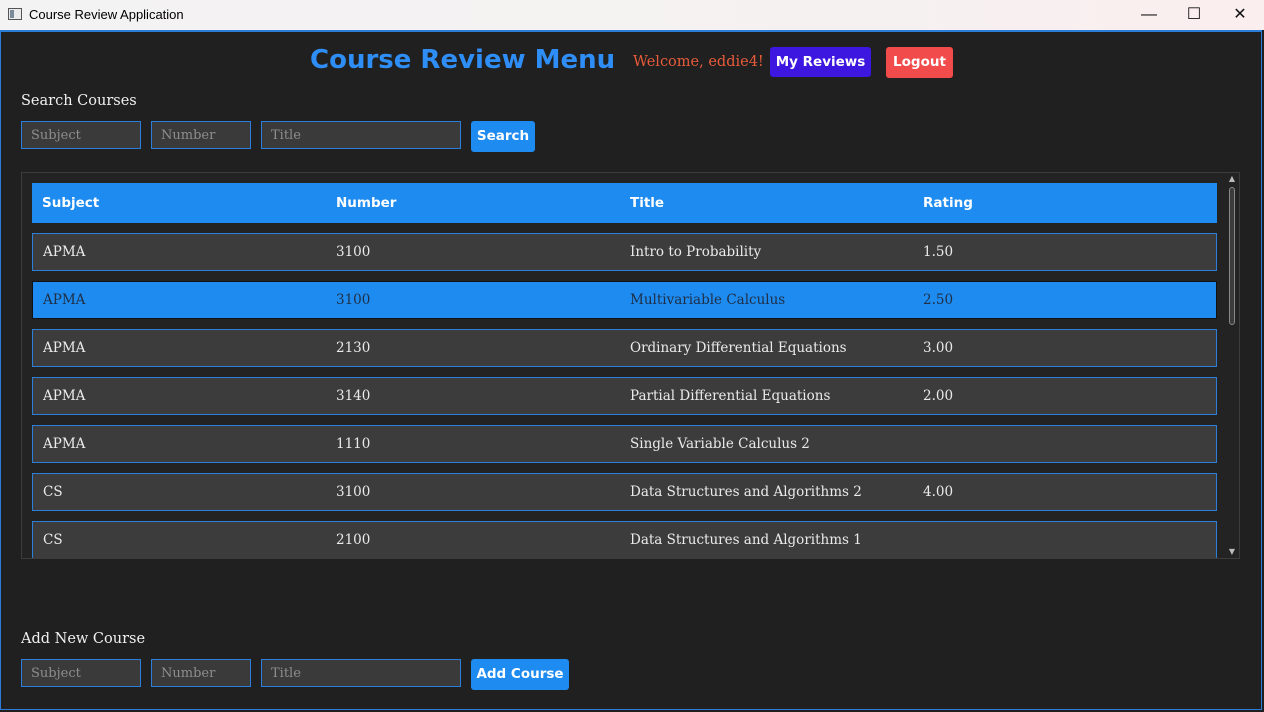 The width and height of the screenshot is (1264, 712). I want to click on column-header-subject: Subject, so click(71, 203).